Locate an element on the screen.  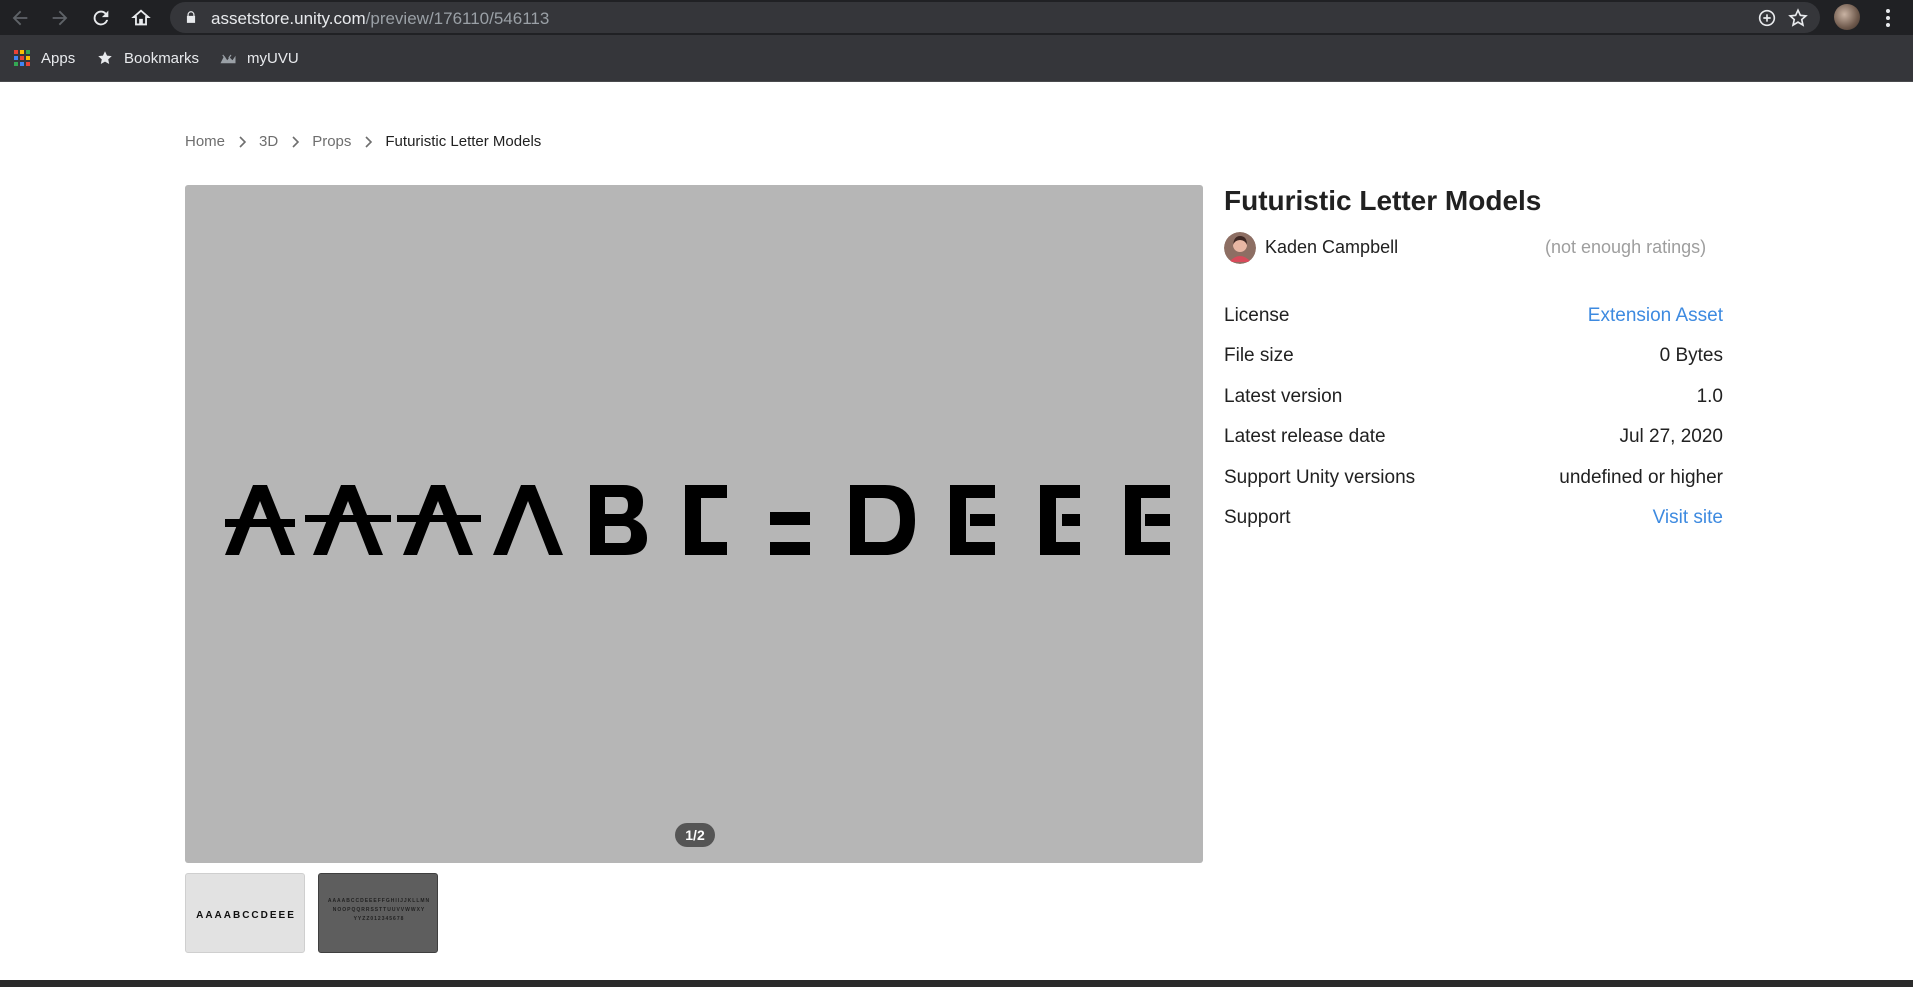
url-host: assetstore.unity.com is located at coordinates (288, 18).